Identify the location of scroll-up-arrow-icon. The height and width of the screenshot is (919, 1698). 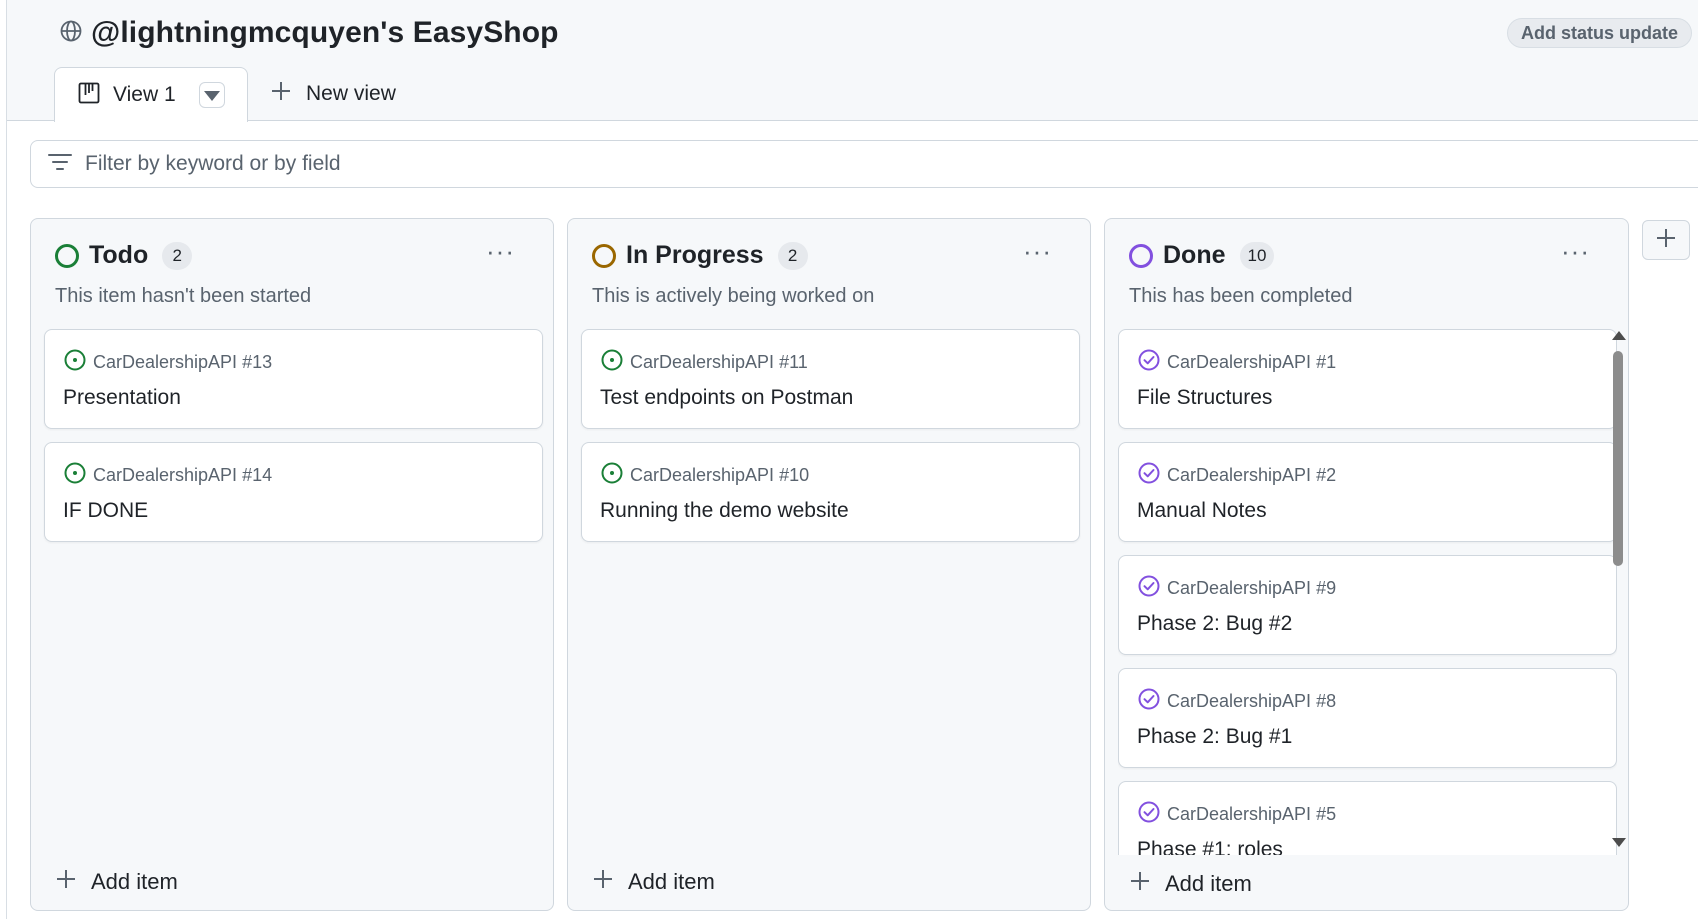
(1619, 335).